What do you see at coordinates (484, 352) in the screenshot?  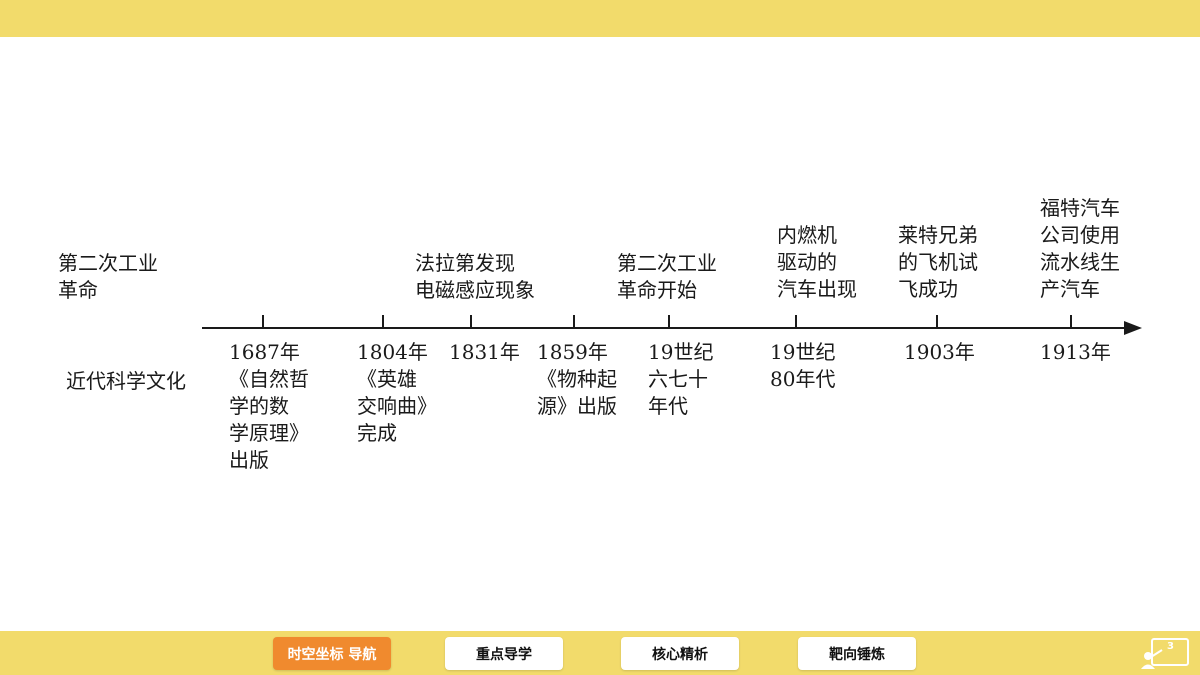 I see `date-1831: 1831年` at bounding box center [484, 352].